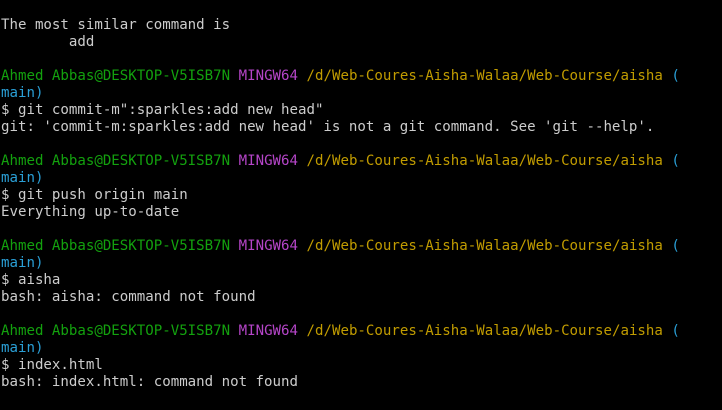 Image resolution: width=722 pixels, height=410 pixels. I want to click on command-line: $ git commit-m":sparkles:add new head", so click(162, 110).